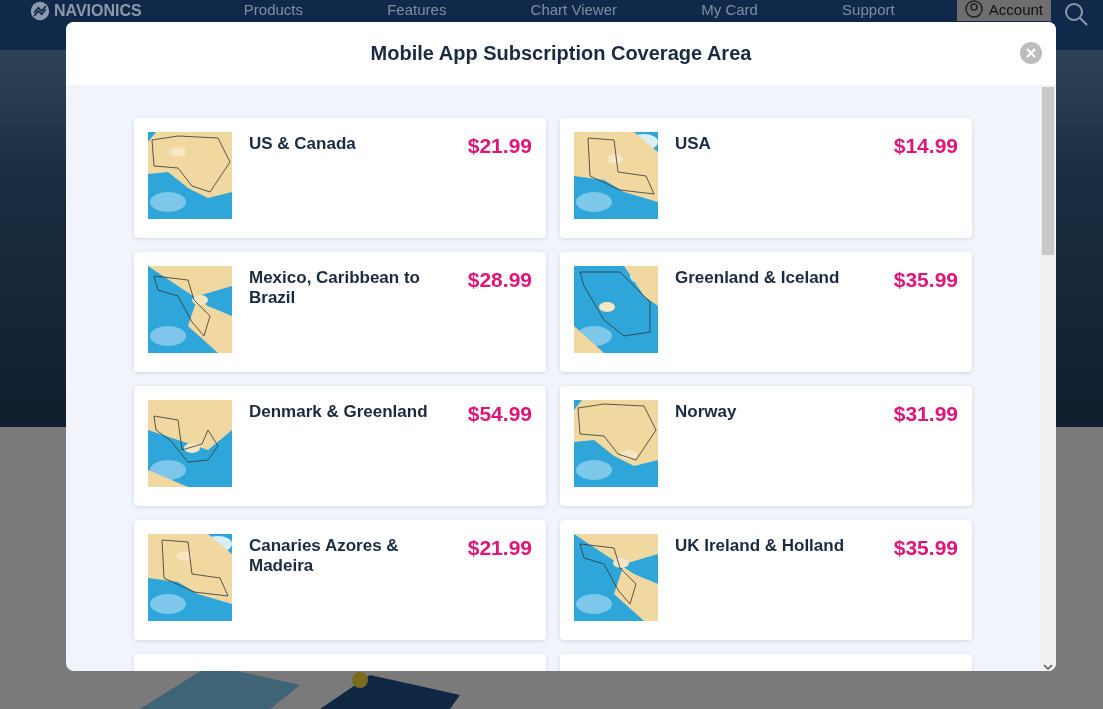  I want to click on region-name: UK Ireland & Holland, so click(760, 546).